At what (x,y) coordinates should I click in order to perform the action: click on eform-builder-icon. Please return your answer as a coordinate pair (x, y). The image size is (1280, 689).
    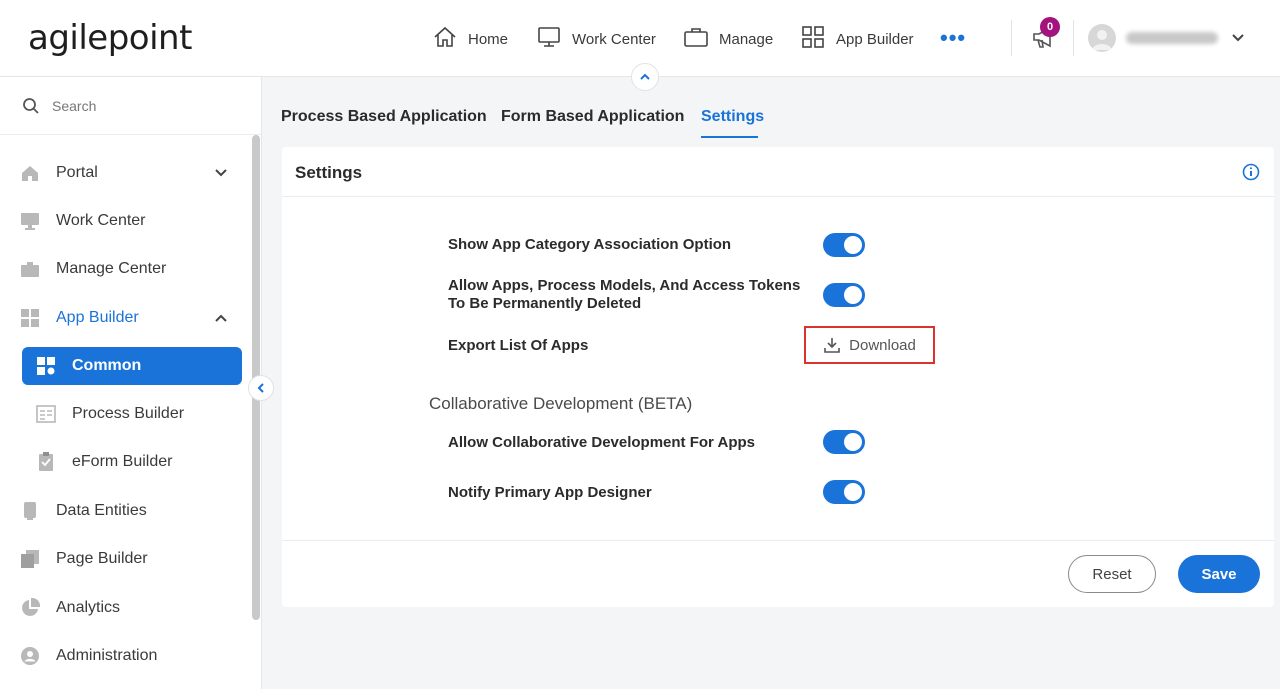
    Looking at the image, I should click on (46, 462).